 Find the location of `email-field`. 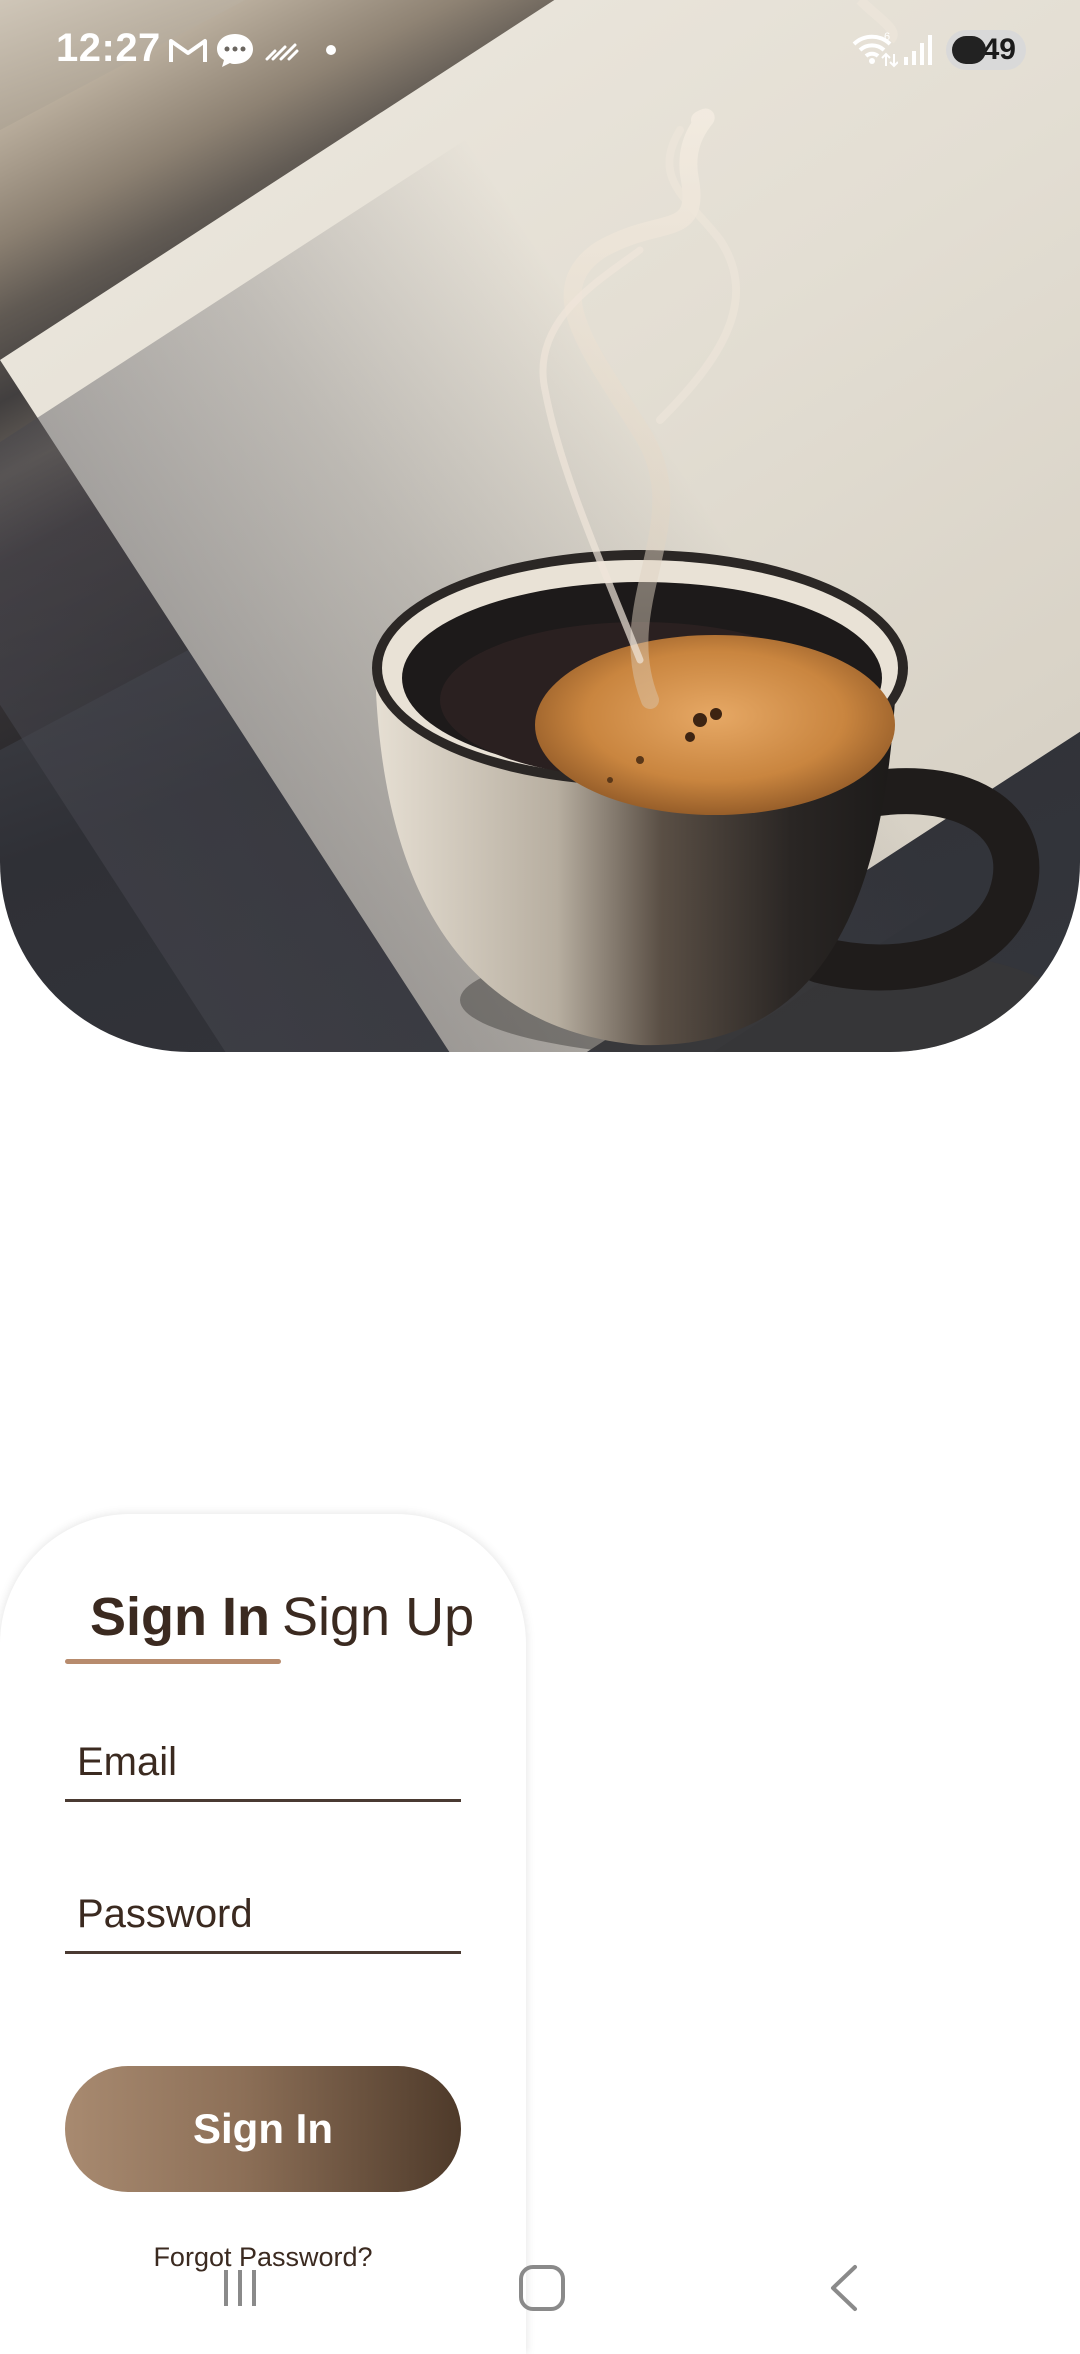

email-field is located at coordinates (263, 1762).